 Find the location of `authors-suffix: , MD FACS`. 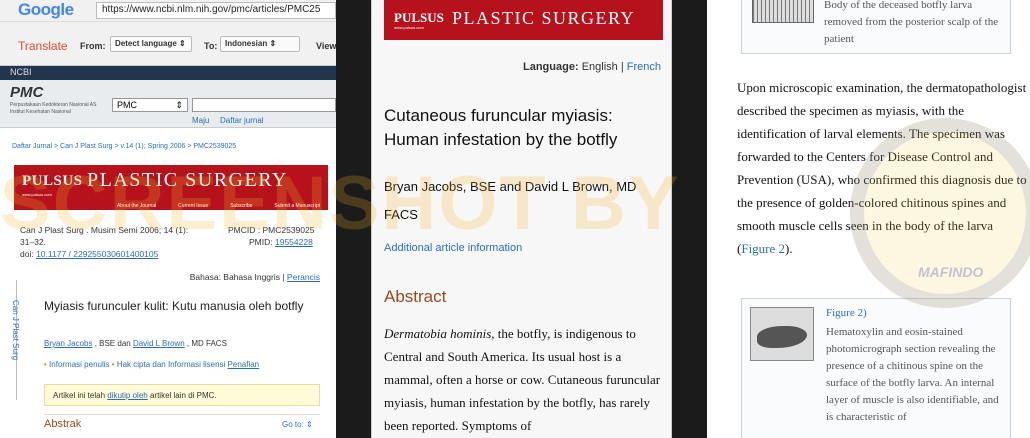

authors-suffix: , MD FACS is located at coordinates (205, 343).